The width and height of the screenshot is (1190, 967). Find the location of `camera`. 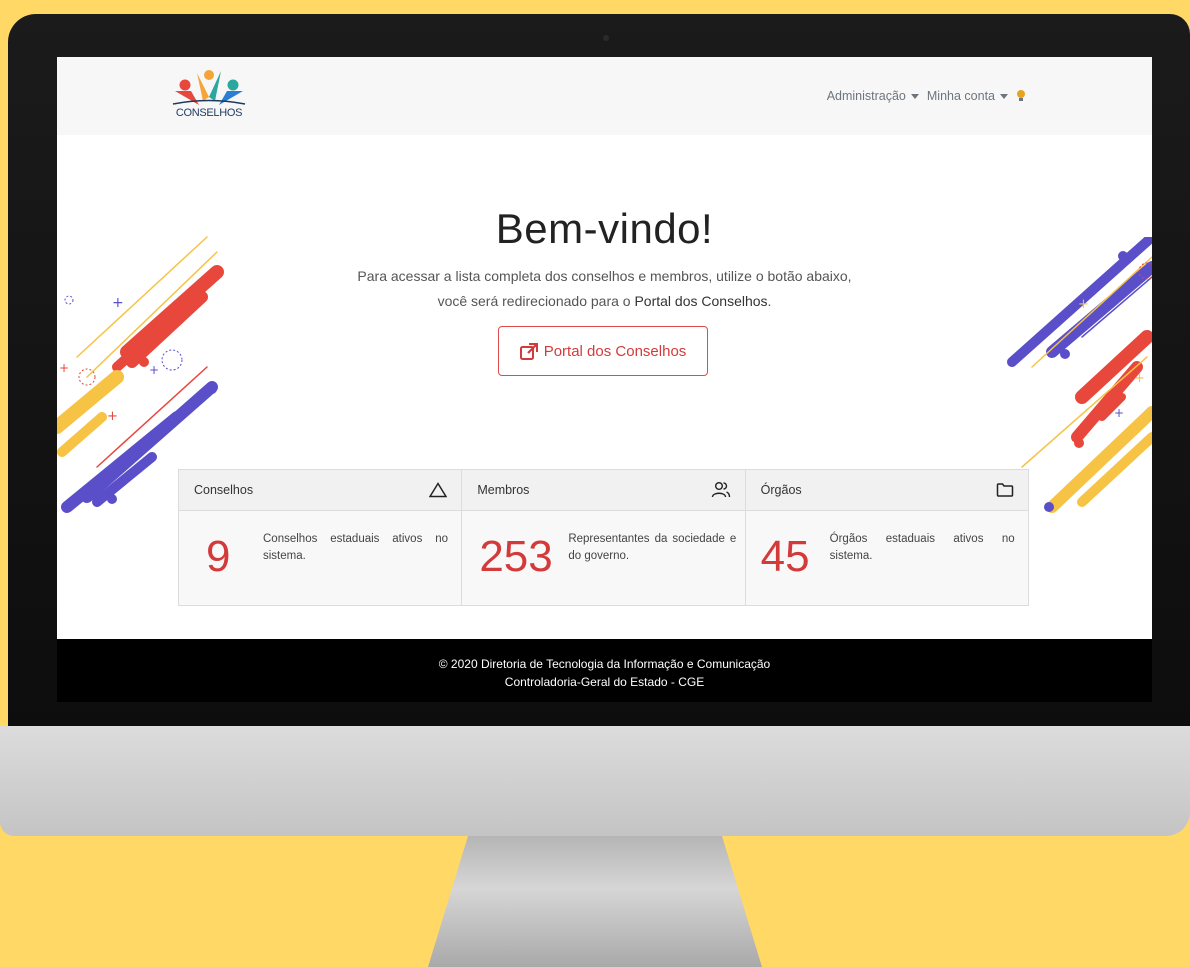

camera is located at coordinates (606, 38).